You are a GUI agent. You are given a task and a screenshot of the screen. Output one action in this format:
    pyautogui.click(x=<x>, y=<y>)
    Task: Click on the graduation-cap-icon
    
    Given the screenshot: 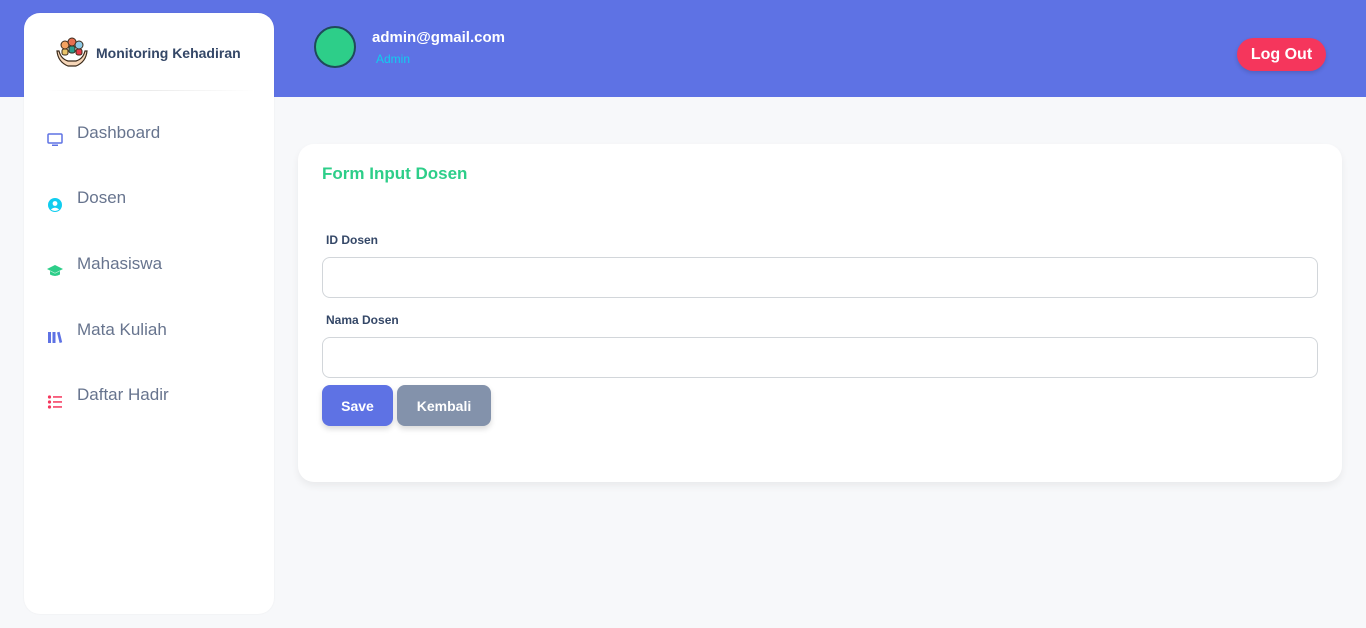 What is the action you would take?
    pyautogui.click(x=55, y=271)
    